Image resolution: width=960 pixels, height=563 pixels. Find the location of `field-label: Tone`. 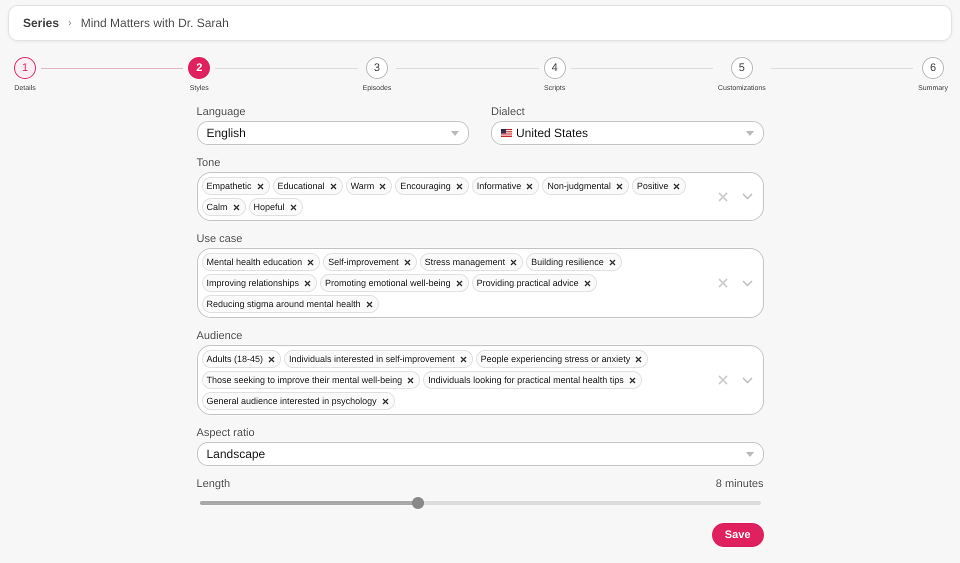

field-label: Tone is located at coordinates (209, 163).